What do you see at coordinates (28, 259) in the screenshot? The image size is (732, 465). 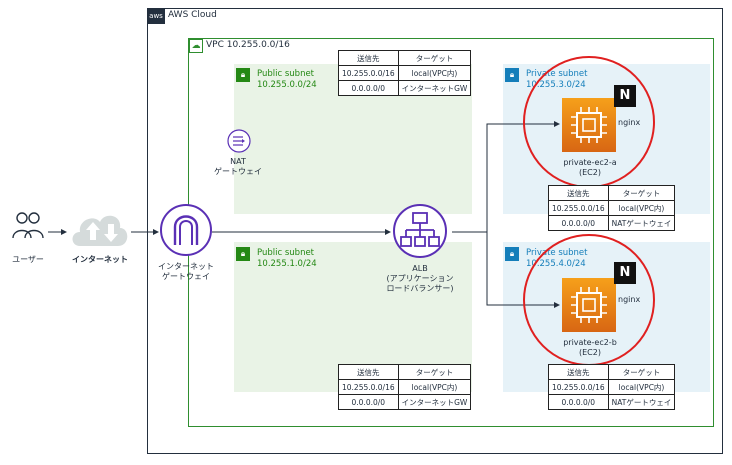 I see `user-label: ユーザー` at bounding box center [28, 259].